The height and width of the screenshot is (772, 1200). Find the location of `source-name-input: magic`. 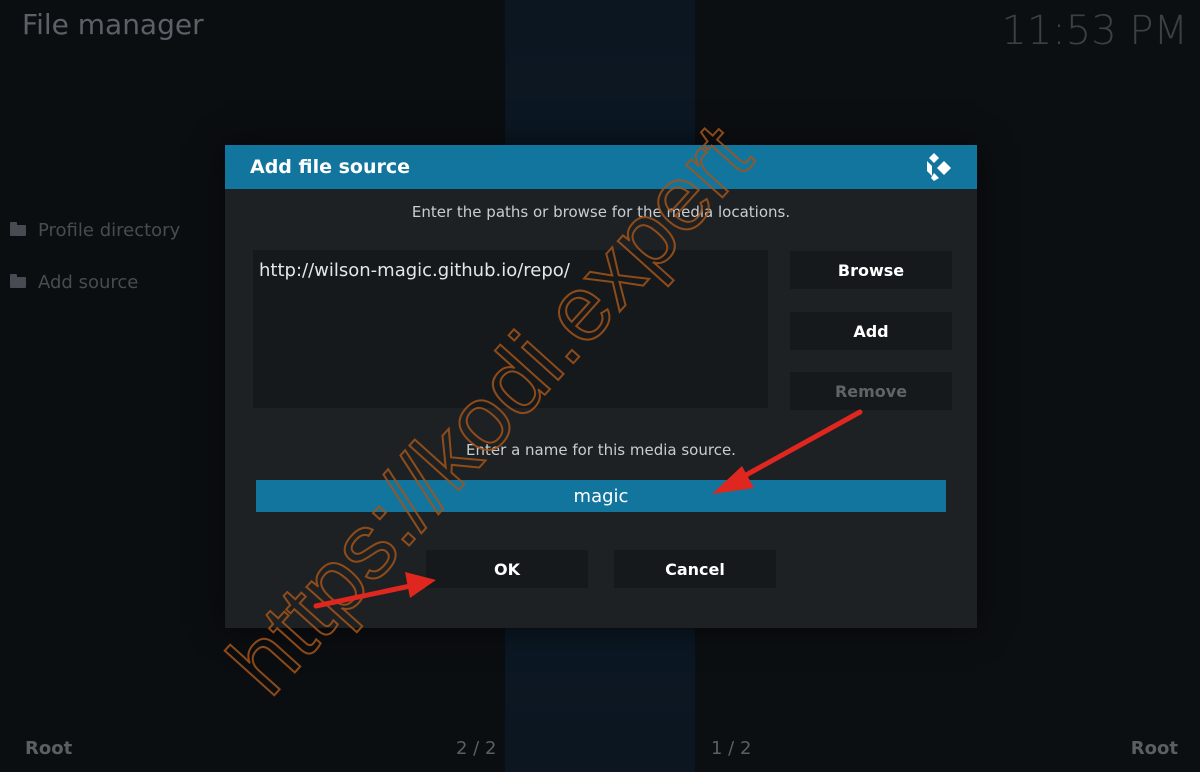

source-name-input: magic is located at coordinates (601, 496).